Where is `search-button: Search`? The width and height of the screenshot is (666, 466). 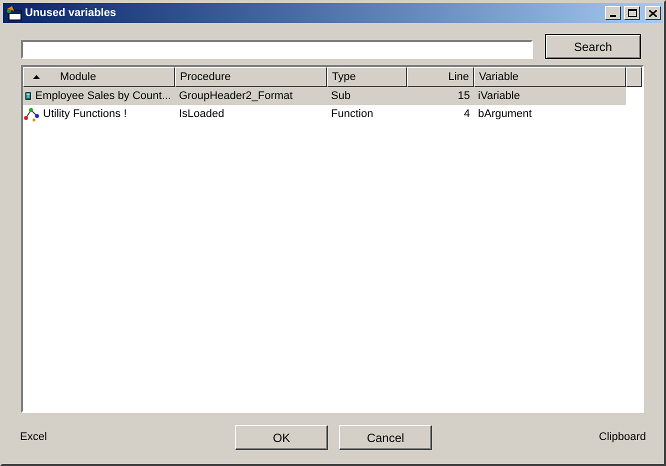 search-button: Search is located at coordinates (593, 46).